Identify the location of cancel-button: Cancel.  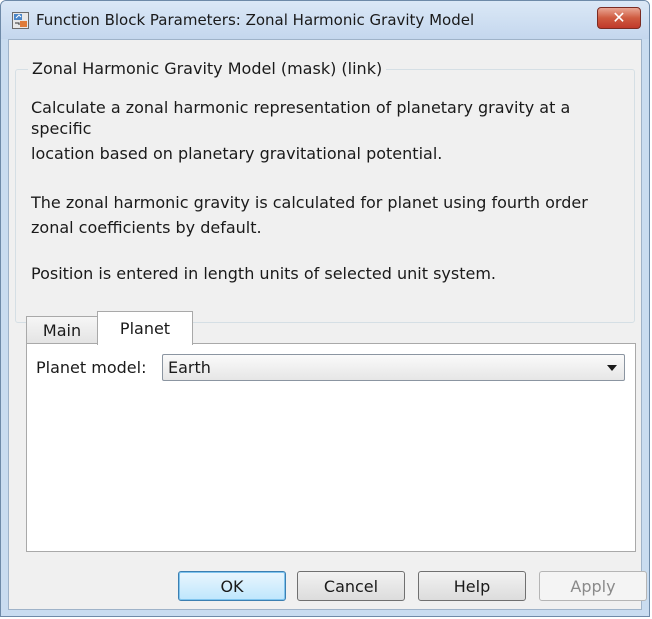
(351, 586).